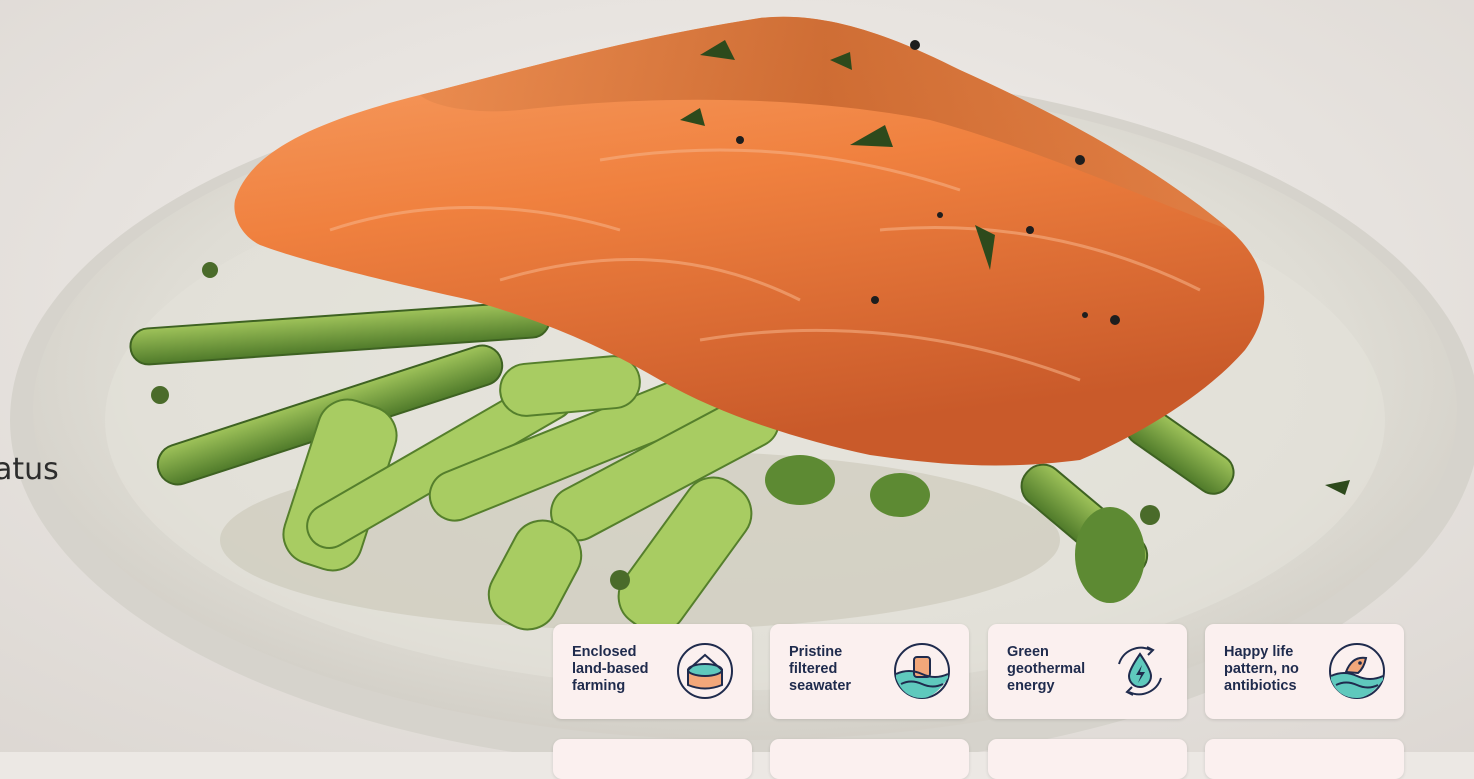 The image size is (1474, 779). Describe the element at coordinates (652, 671) in the screenshot. I see `badge-enclosed-farming: Enclosed land-based farming` at that location.